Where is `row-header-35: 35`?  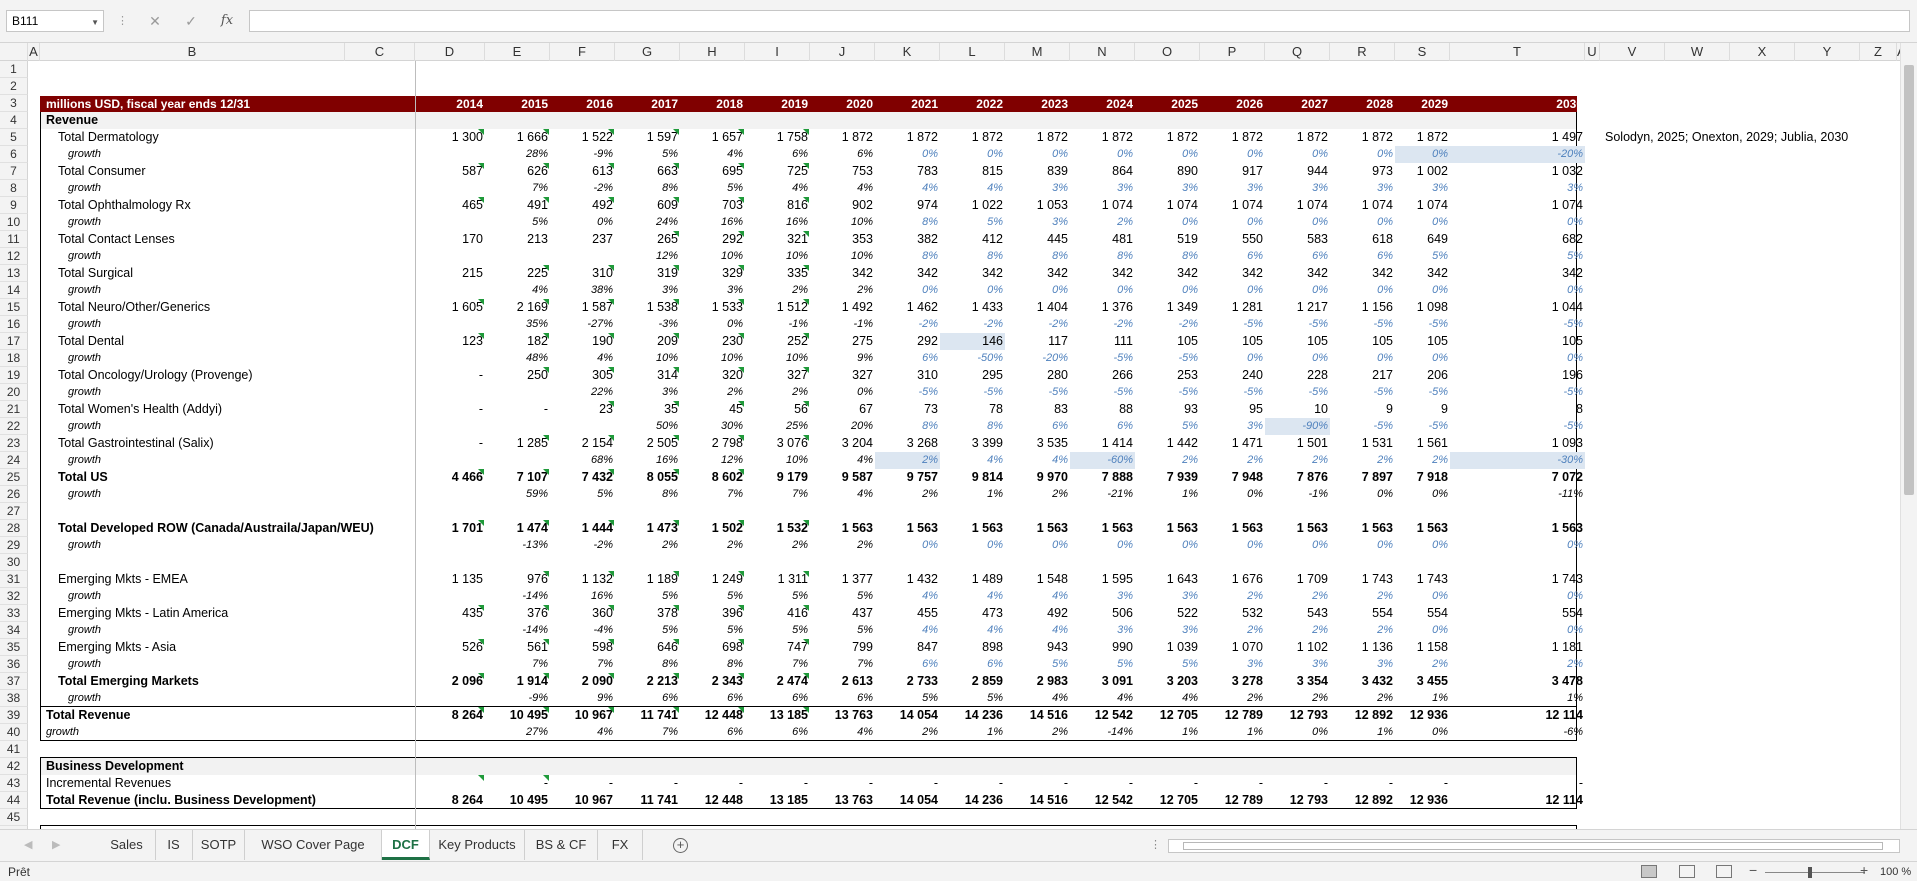
row-header-35: 35 is located at coordinates (14, 647).